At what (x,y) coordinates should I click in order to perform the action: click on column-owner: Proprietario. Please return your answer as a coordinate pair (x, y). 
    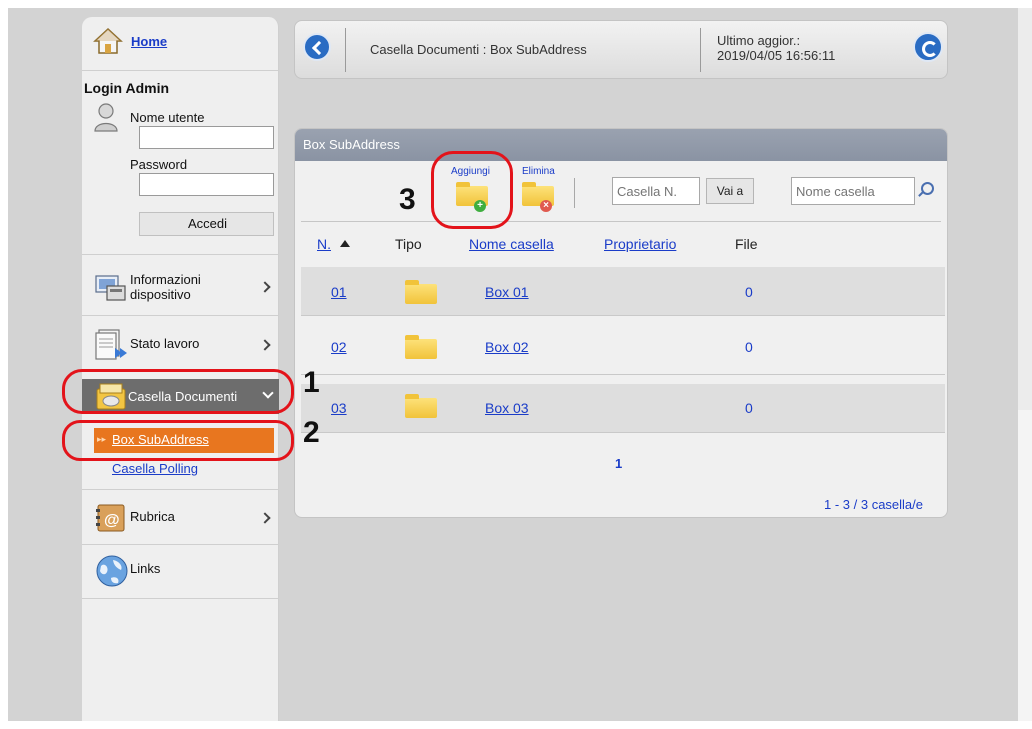
    Looking at the image, I should click on (640, 244).